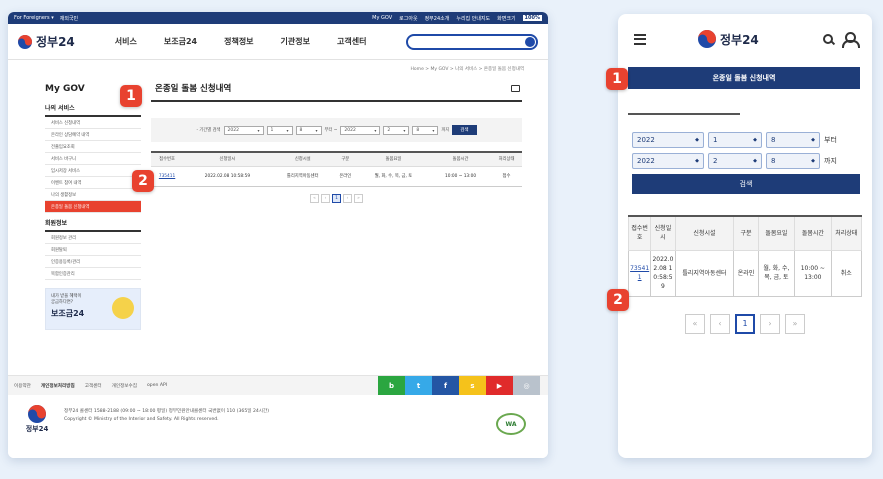 The height and width of the screenshot is (479, 883). I want to click on twitter-icon: t, so click(418, 386).